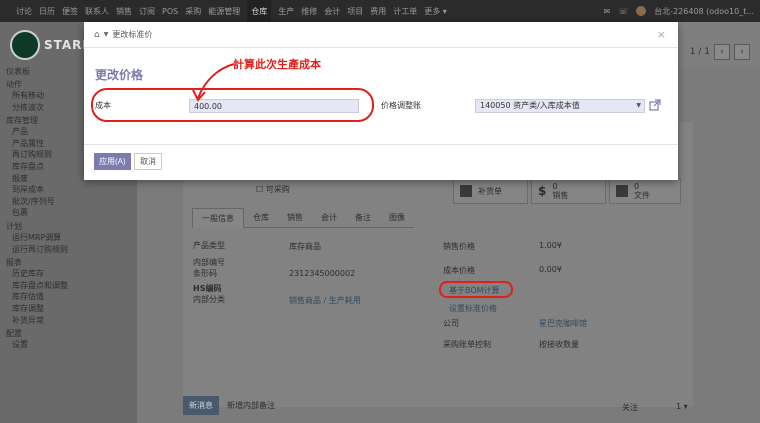 The image size is (760, 423). What do you see at coordinates (209, 299) in the screenshot?
I see `field-label: 内部分类` at bounding box center [209, 299].